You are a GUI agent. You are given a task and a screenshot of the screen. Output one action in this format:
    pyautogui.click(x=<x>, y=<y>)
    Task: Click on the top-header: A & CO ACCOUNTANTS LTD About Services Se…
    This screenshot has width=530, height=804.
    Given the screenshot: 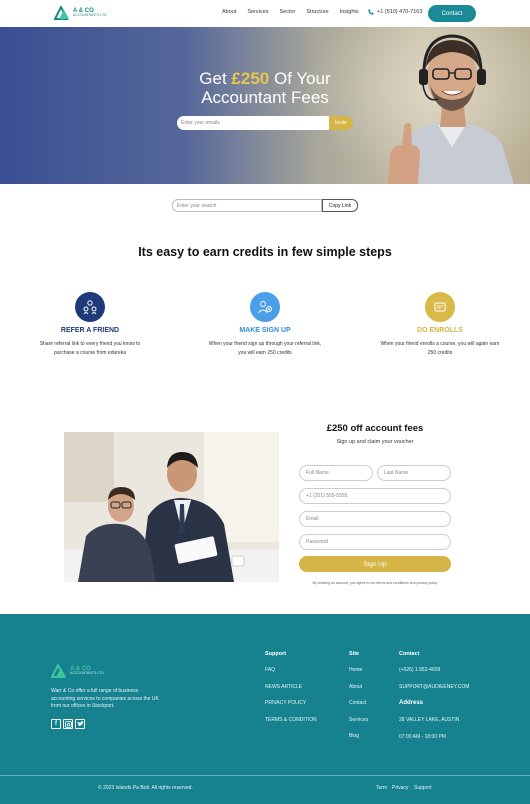 What is the action you would take?
    pyautogui.click(x=265, y=13)
    